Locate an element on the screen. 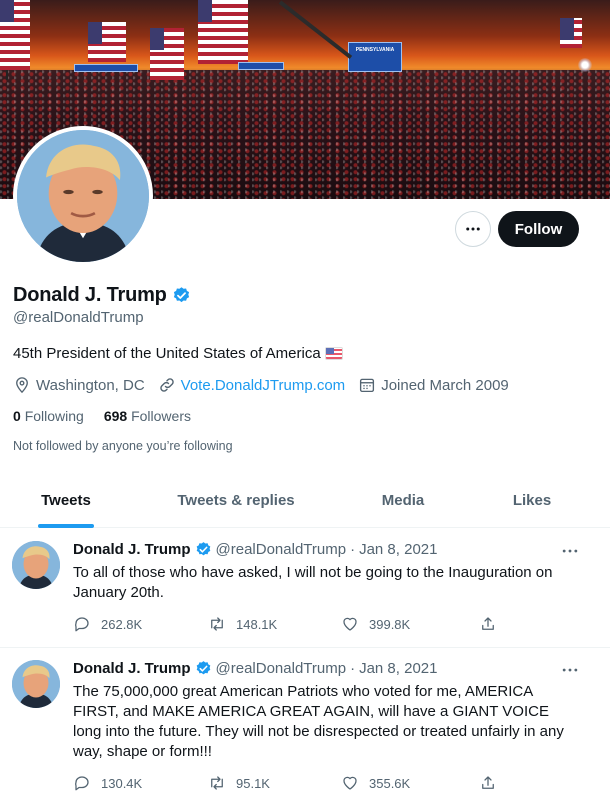  tab-tweets: Tweets is located at coordinates (66, 500).